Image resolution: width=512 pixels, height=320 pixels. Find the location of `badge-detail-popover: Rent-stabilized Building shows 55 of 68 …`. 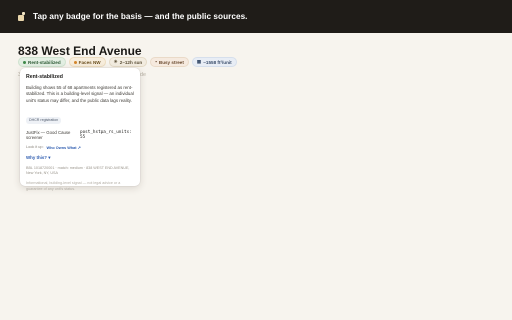

badge-detail-popover: Rent-stabilized Building shows 55 of 68 … is located at coordinates (80, 129).